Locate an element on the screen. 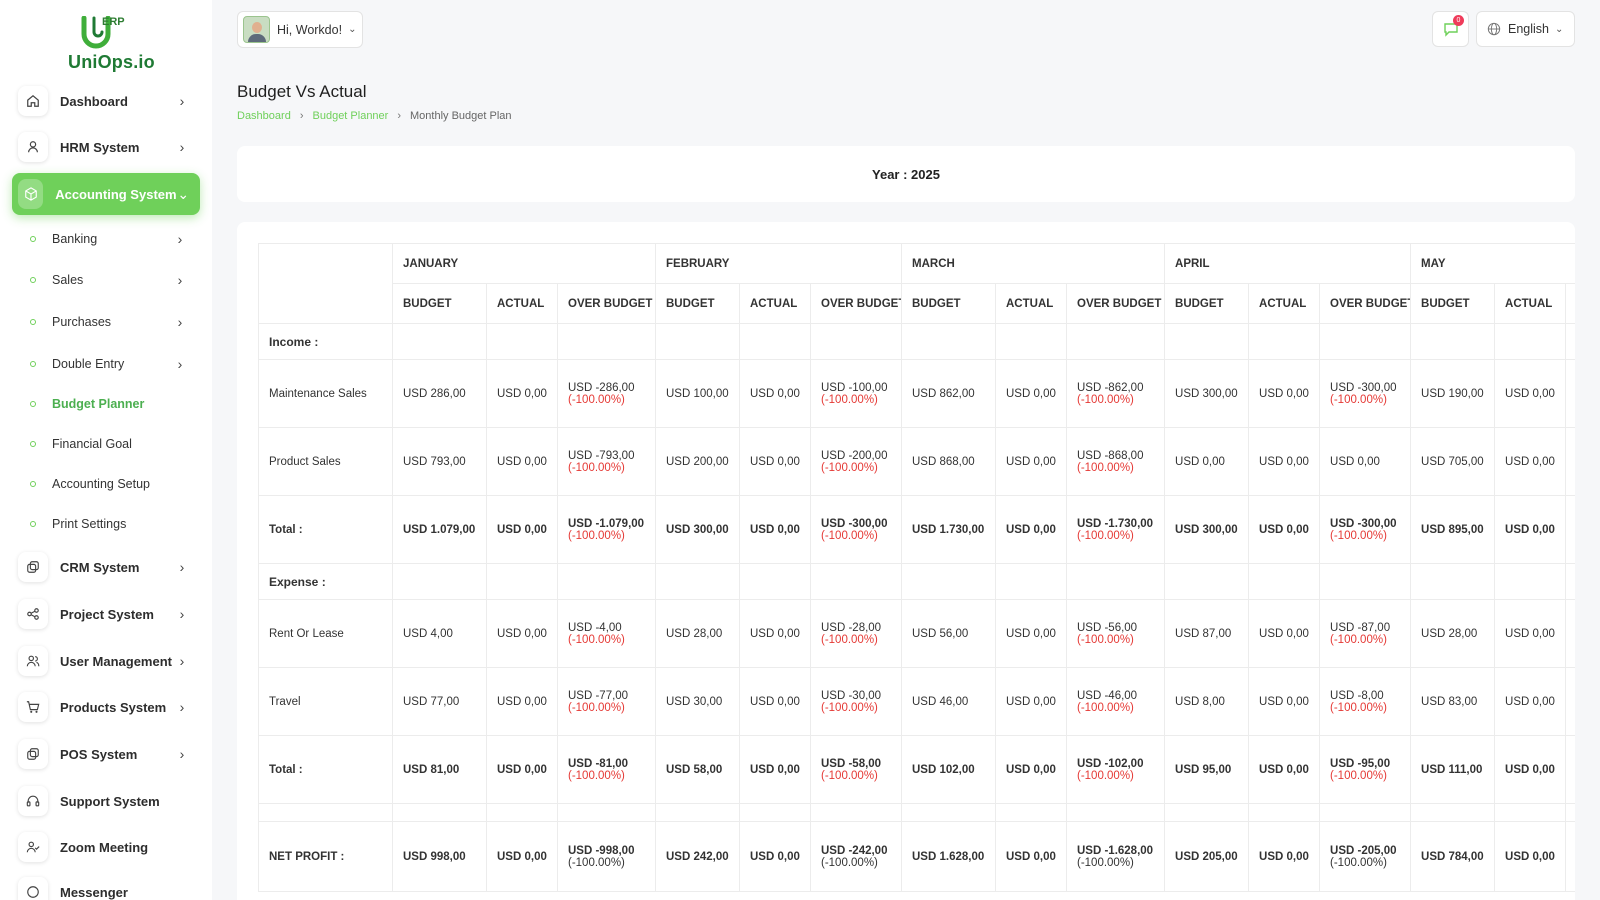  over-budget-cell: USD -286,00 (-100.00%) is located at coordinates (606, 393).